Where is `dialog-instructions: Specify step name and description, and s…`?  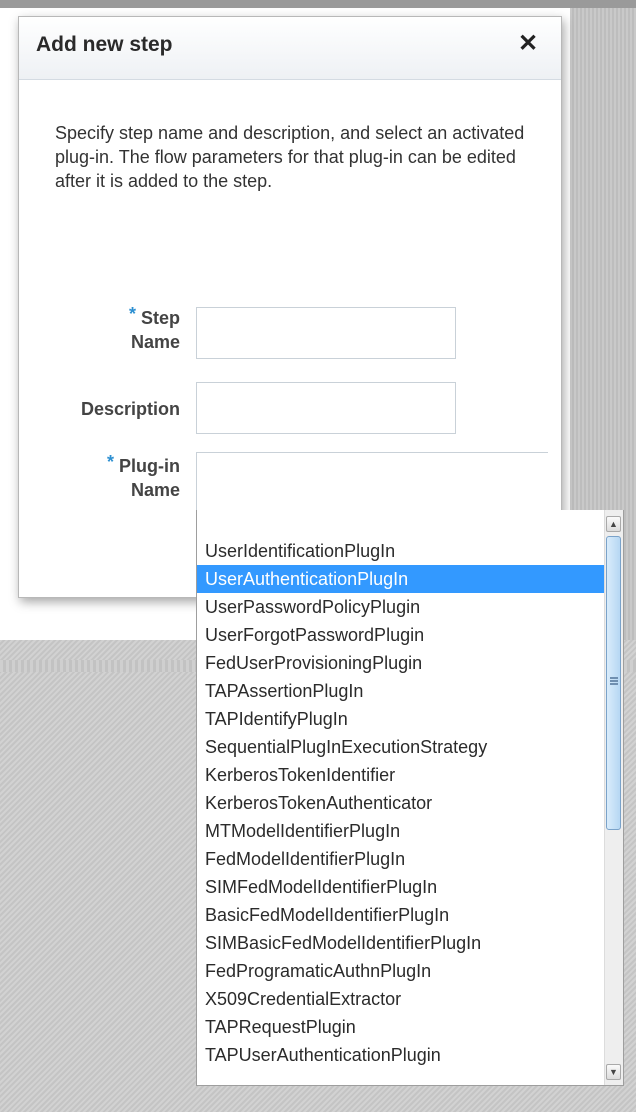 dialog-instructions: Specify step name and description, and s… is located at coordinates (290, 157).